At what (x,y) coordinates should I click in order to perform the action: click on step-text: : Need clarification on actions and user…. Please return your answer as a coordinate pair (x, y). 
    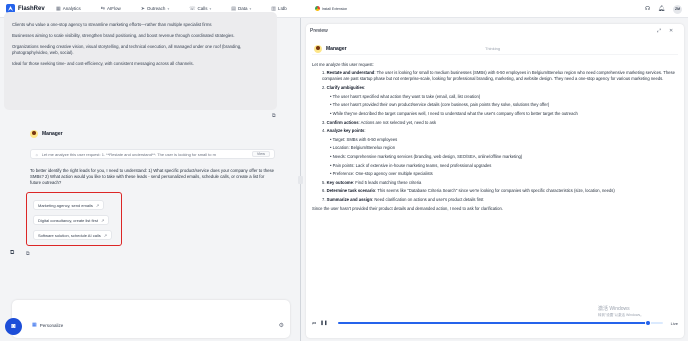
    Looking at the image, I should click on (428, 199).